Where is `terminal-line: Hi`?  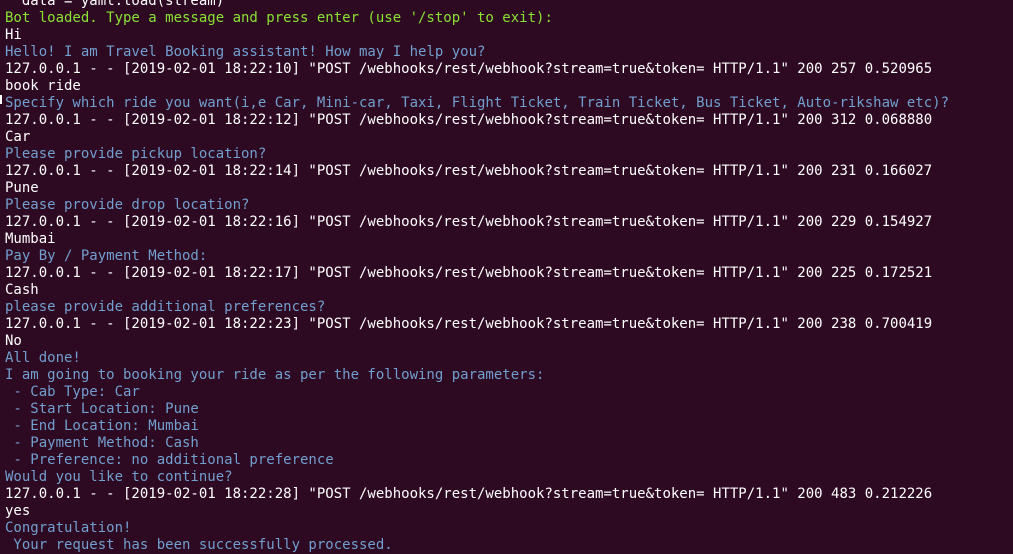
terminal-line: Hi is located at coordinates (13, 35).